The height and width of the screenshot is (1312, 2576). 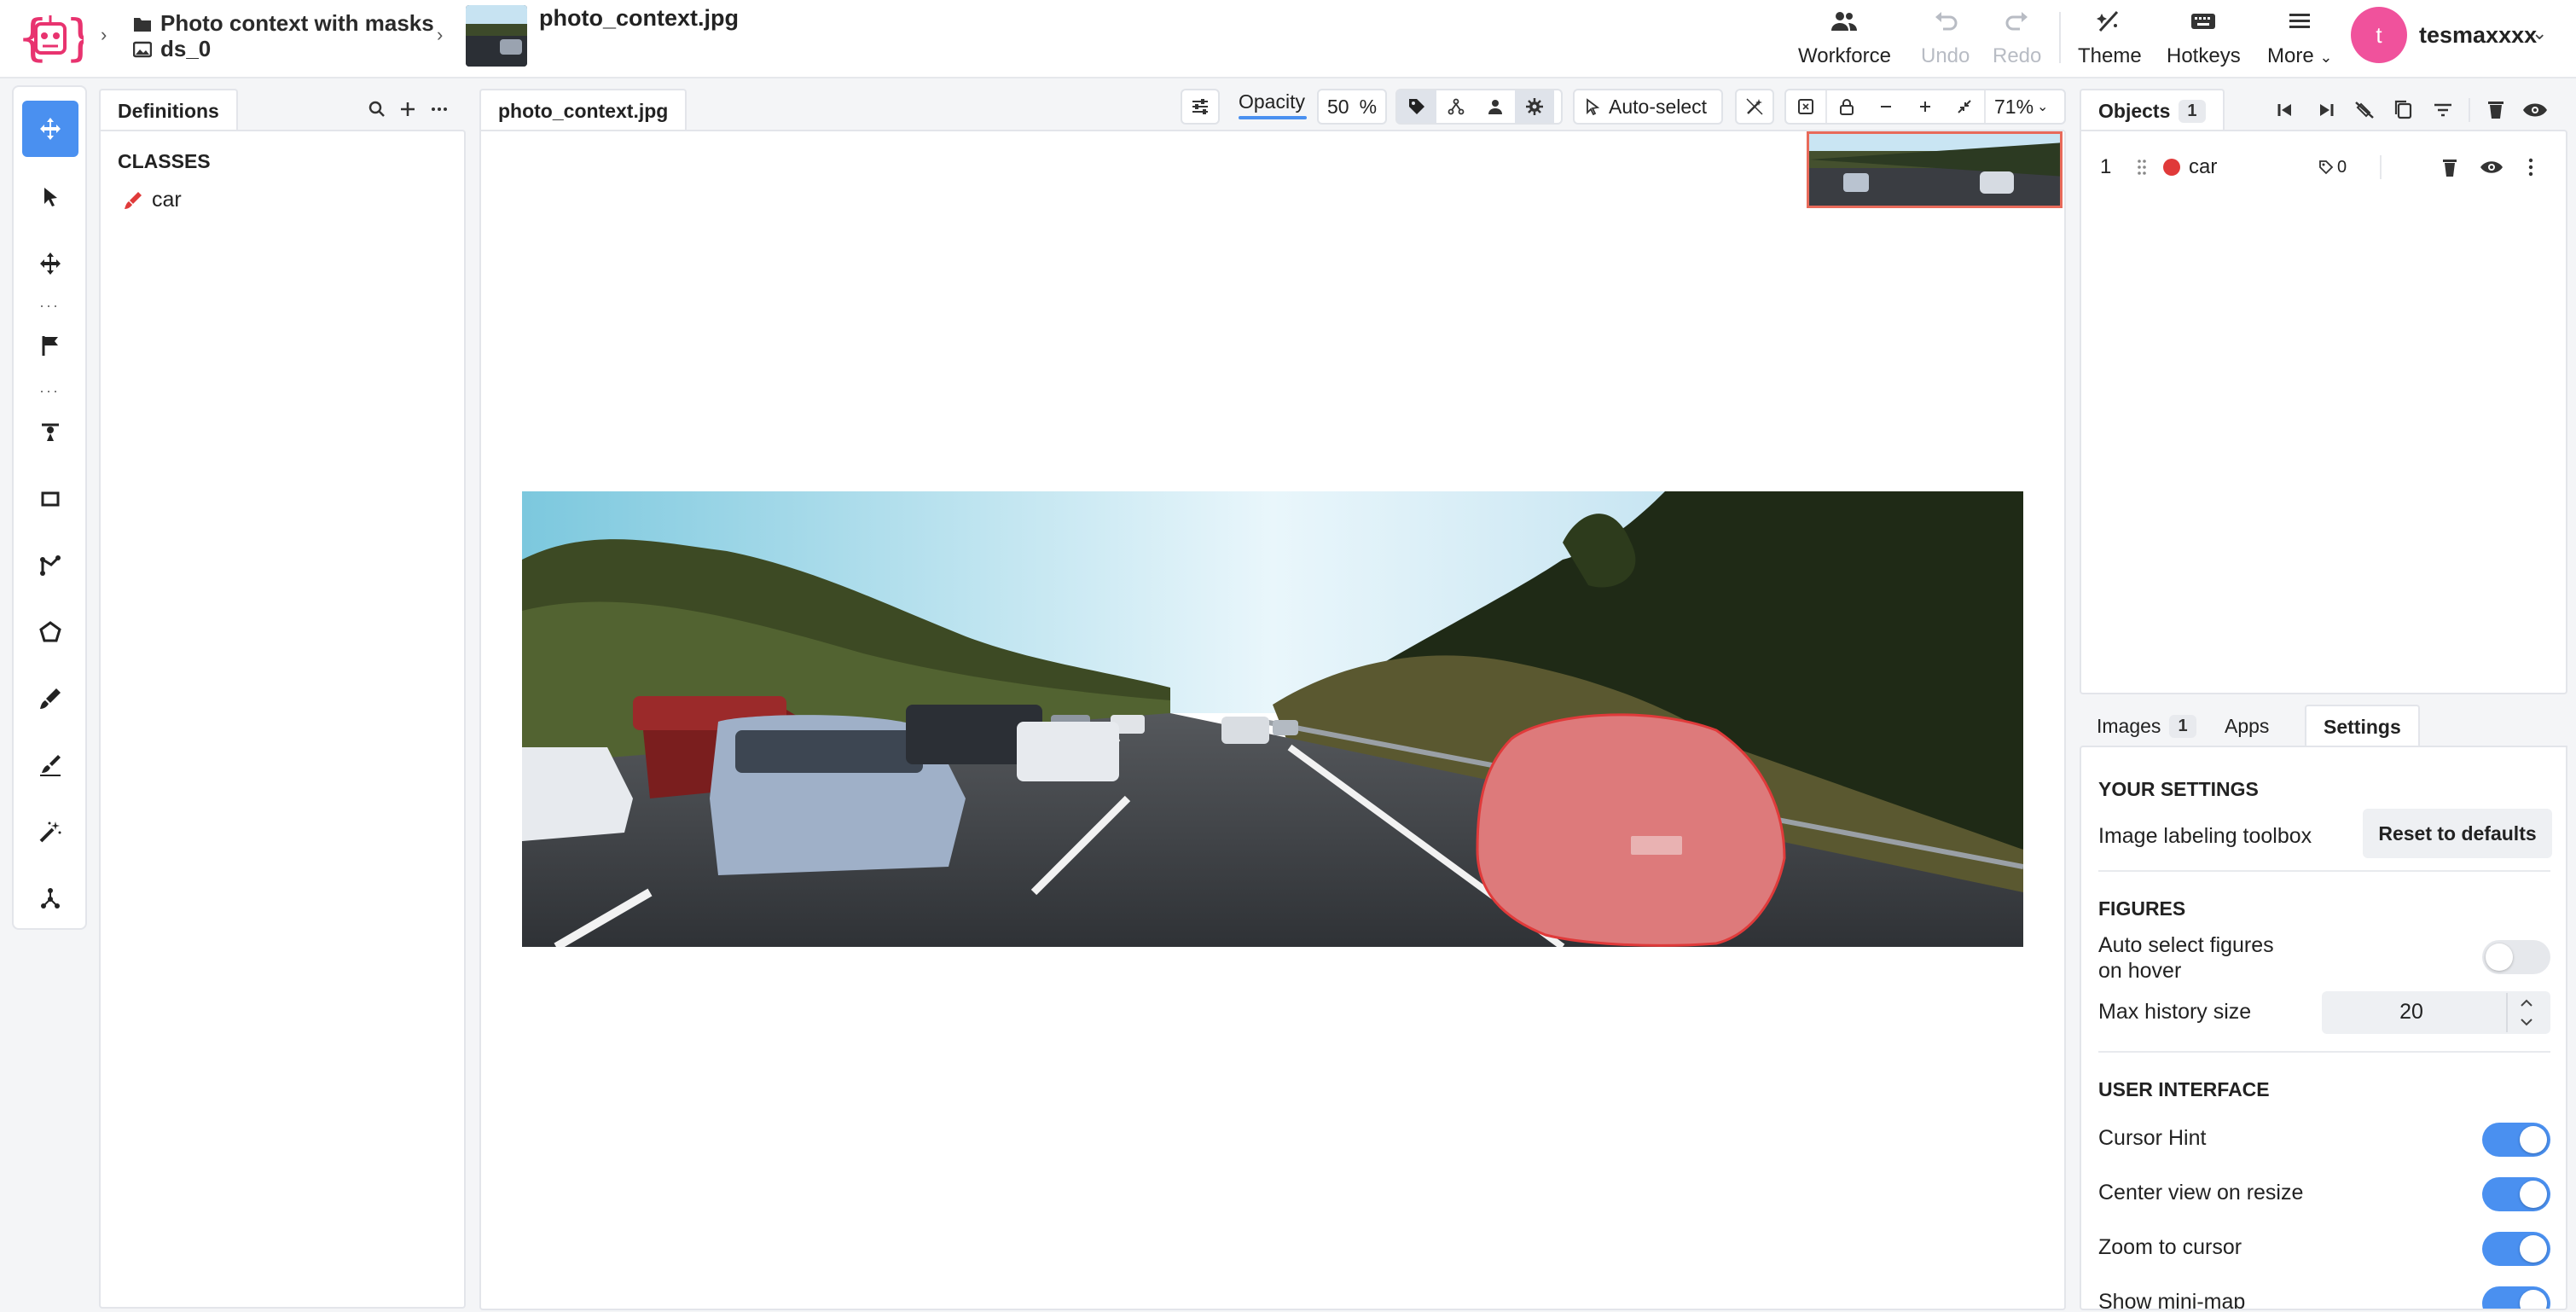 I want to click on auto-select-hover-label-2: on hover, so click(x=2140, y=971).